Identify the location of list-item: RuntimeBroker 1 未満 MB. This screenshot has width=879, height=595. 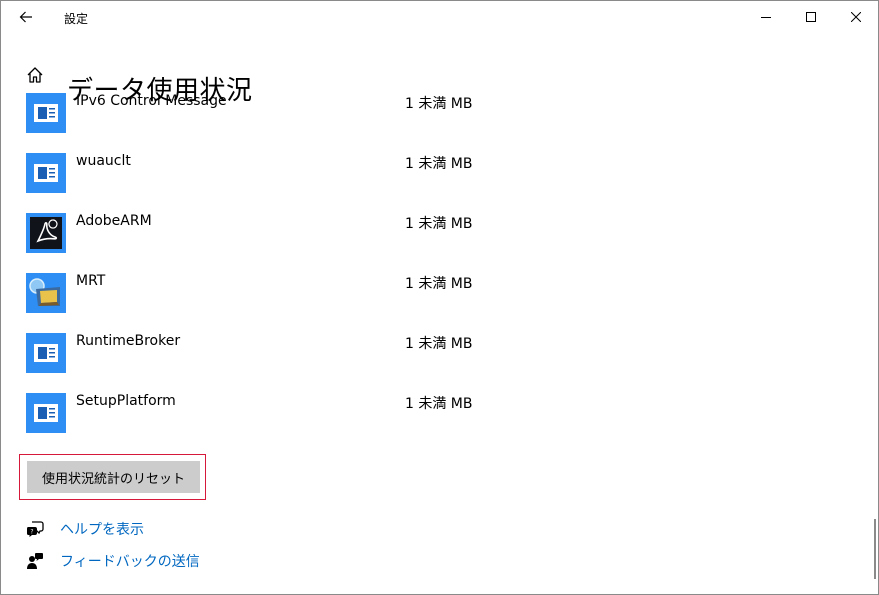
(251, 353).